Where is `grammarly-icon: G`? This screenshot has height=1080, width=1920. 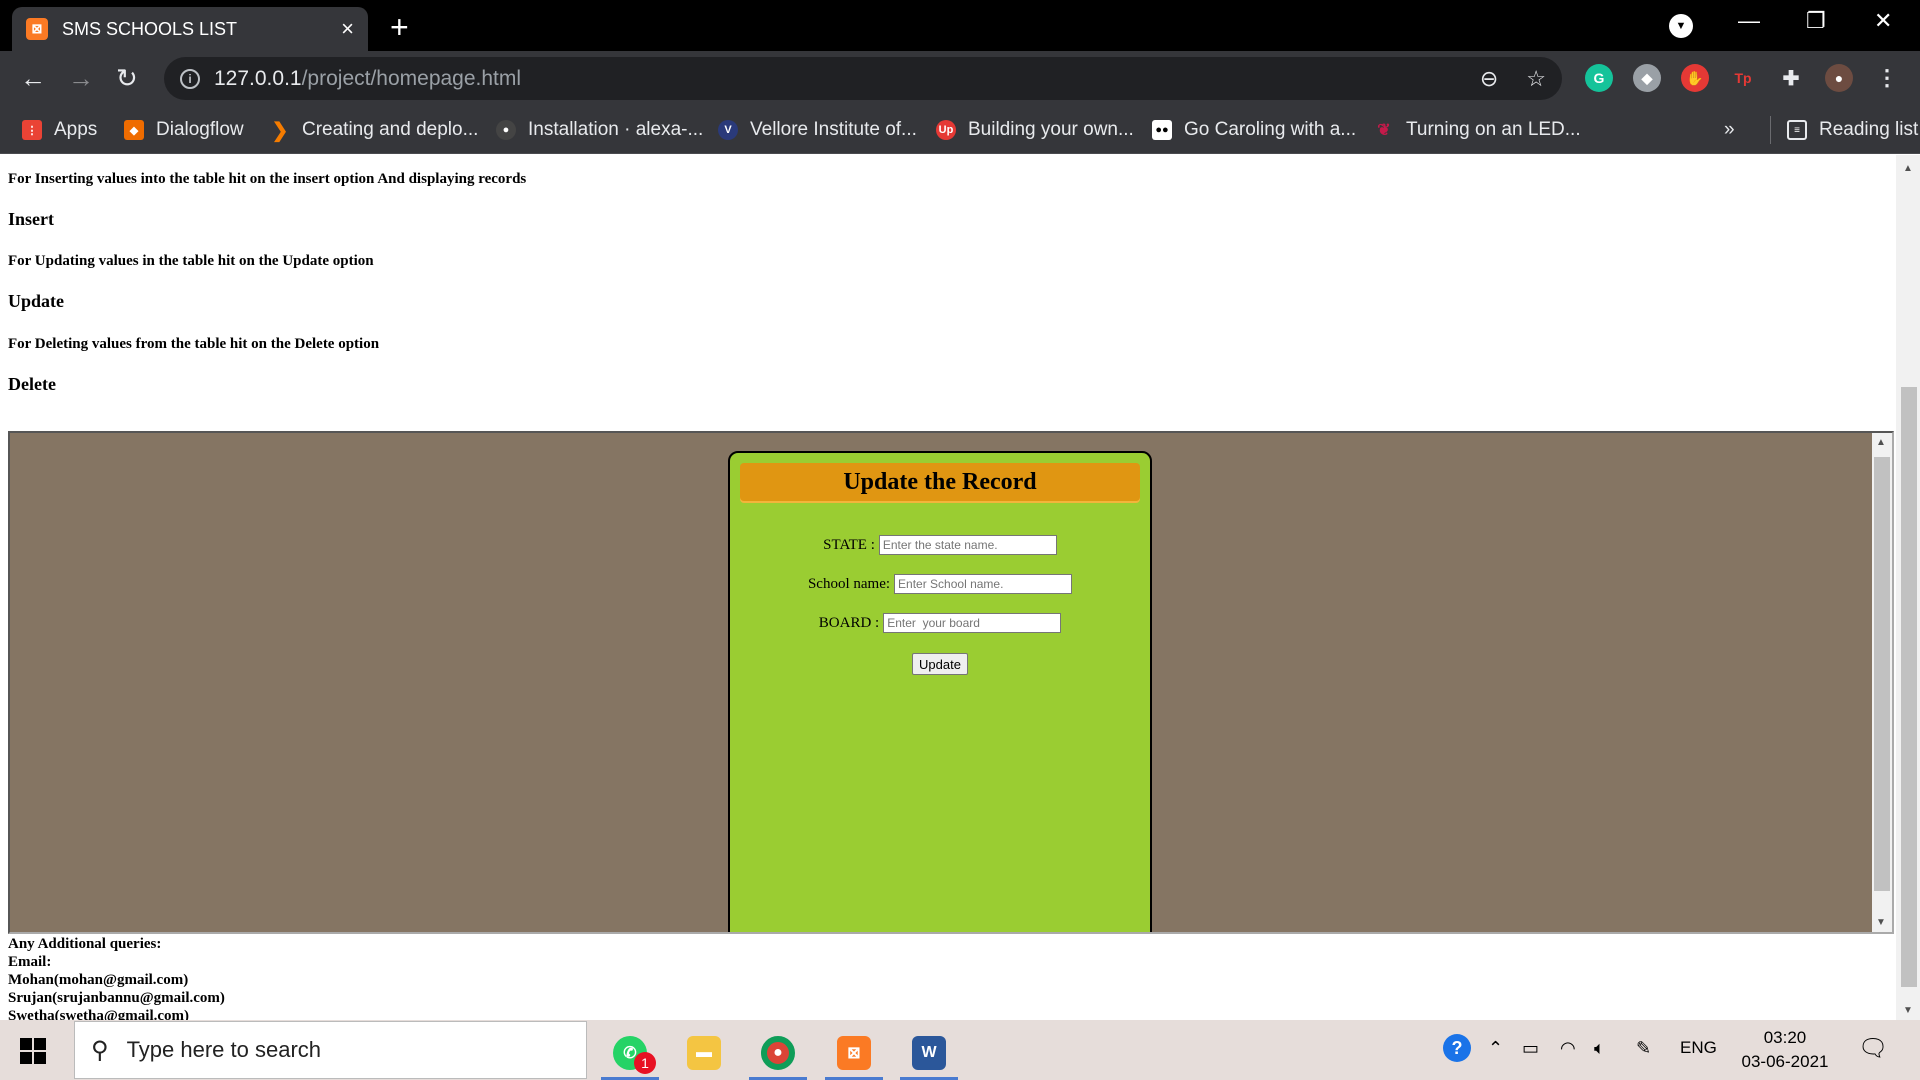
grammarly-icon: G is located at coordinates (1599, 78).